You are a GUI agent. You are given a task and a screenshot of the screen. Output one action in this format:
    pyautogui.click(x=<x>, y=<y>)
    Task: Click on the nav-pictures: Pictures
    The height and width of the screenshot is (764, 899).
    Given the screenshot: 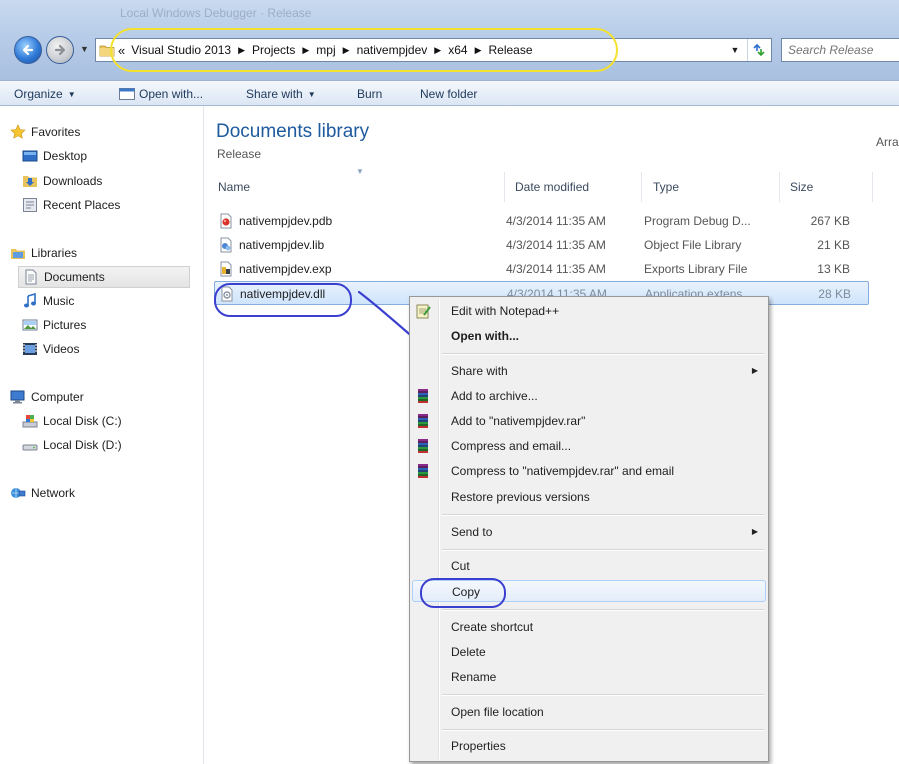 What is the action you would take?
    pyautogui.click(x=106, y=325)
    